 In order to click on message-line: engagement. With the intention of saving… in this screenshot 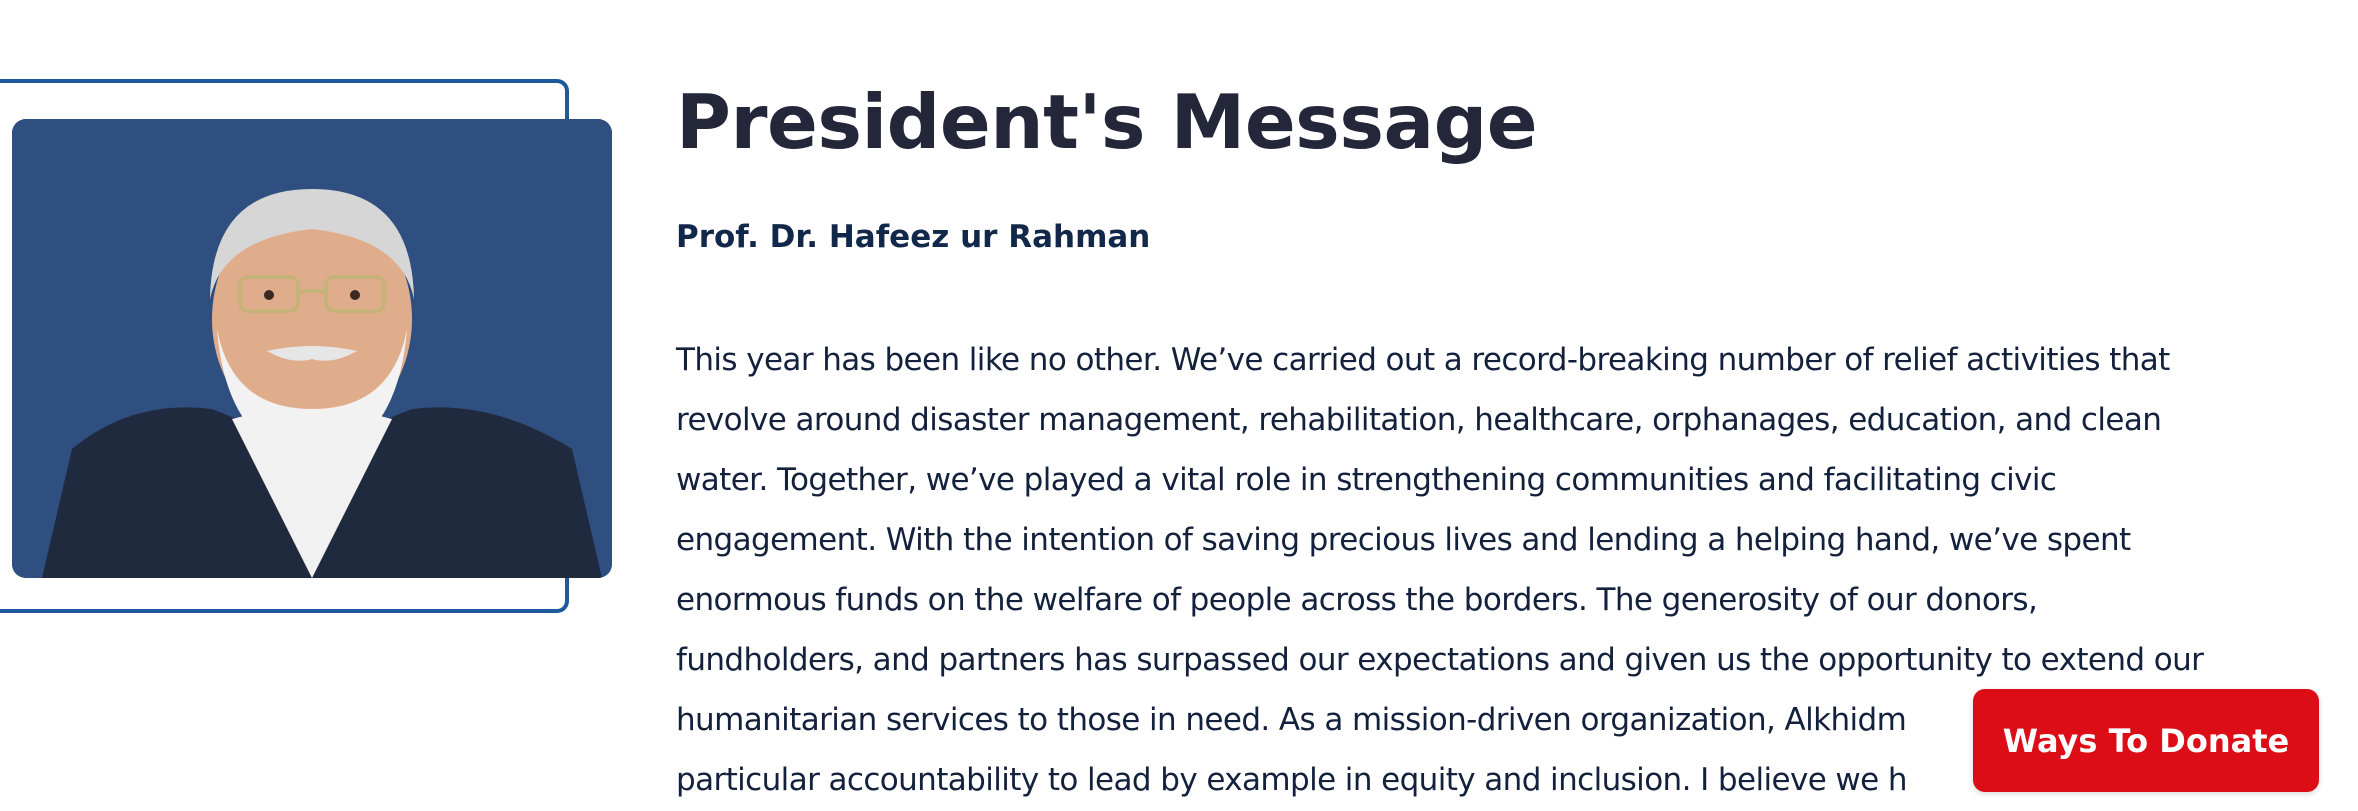, I will do `click(1403, 540)`.